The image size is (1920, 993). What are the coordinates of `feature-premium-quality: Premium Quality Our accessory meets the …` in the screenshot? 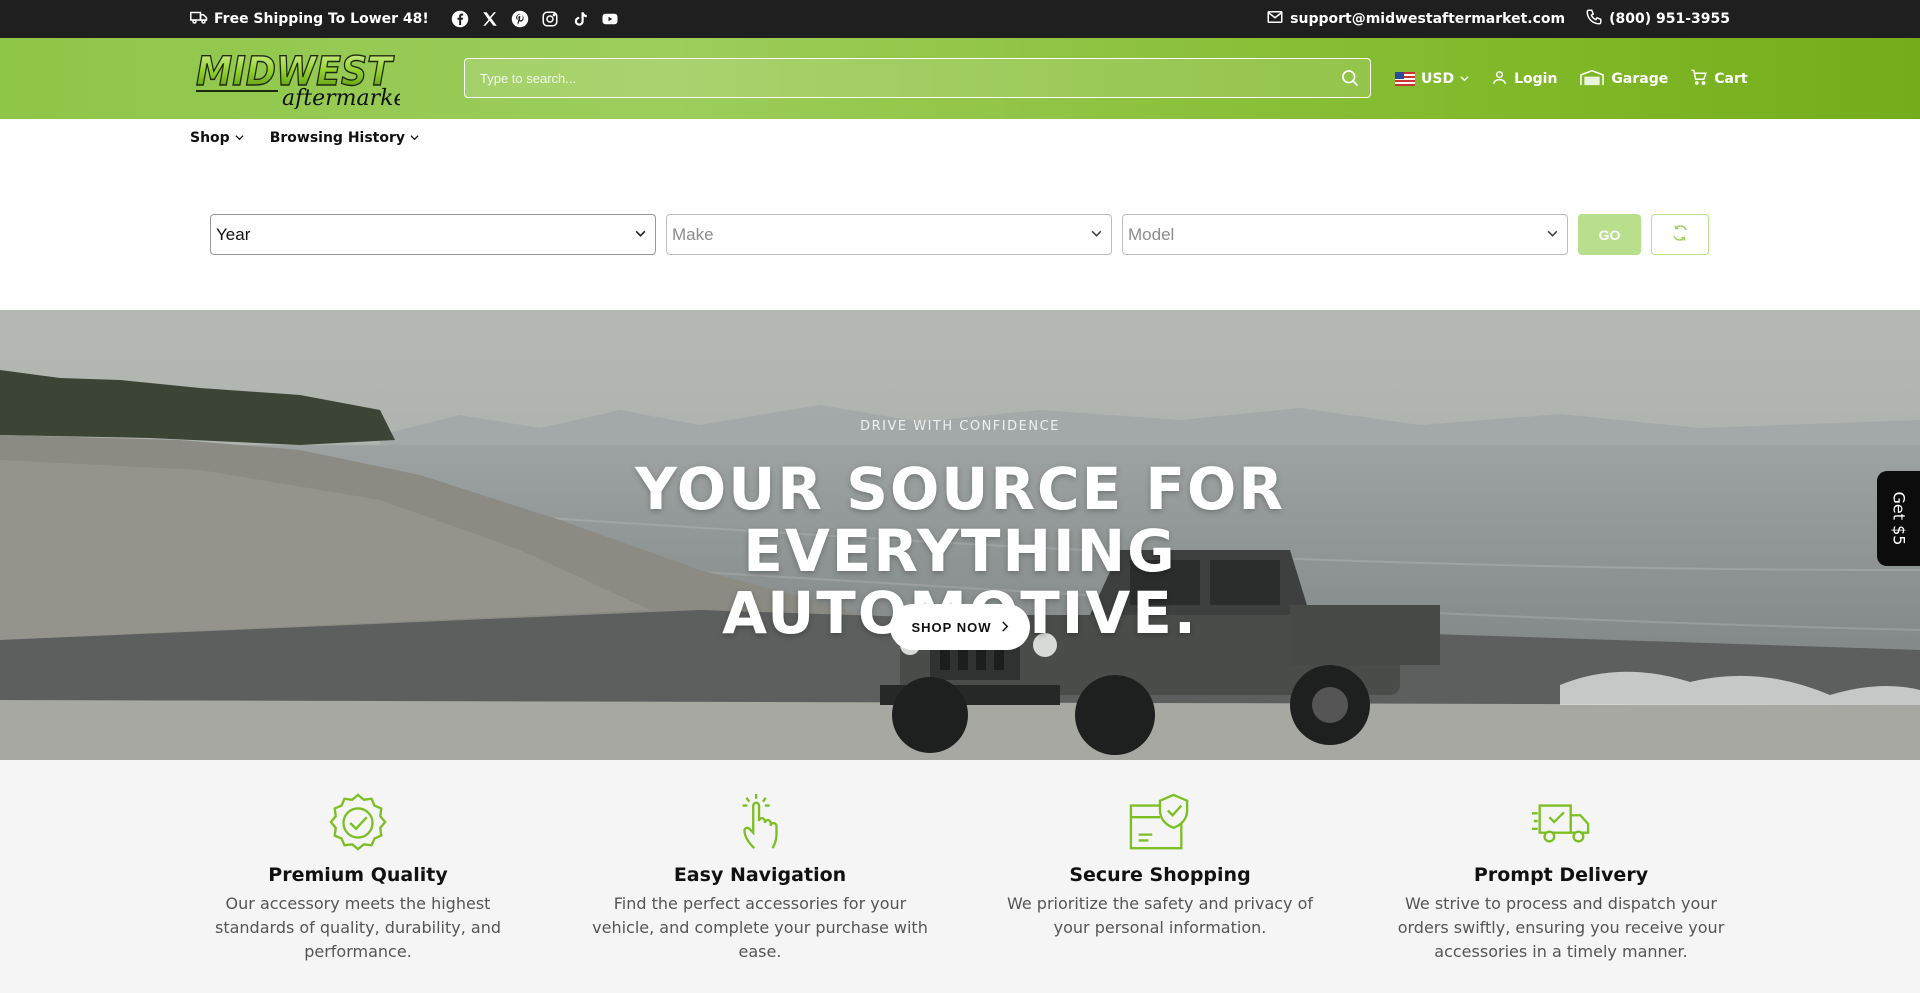 It's located at (358, 878).